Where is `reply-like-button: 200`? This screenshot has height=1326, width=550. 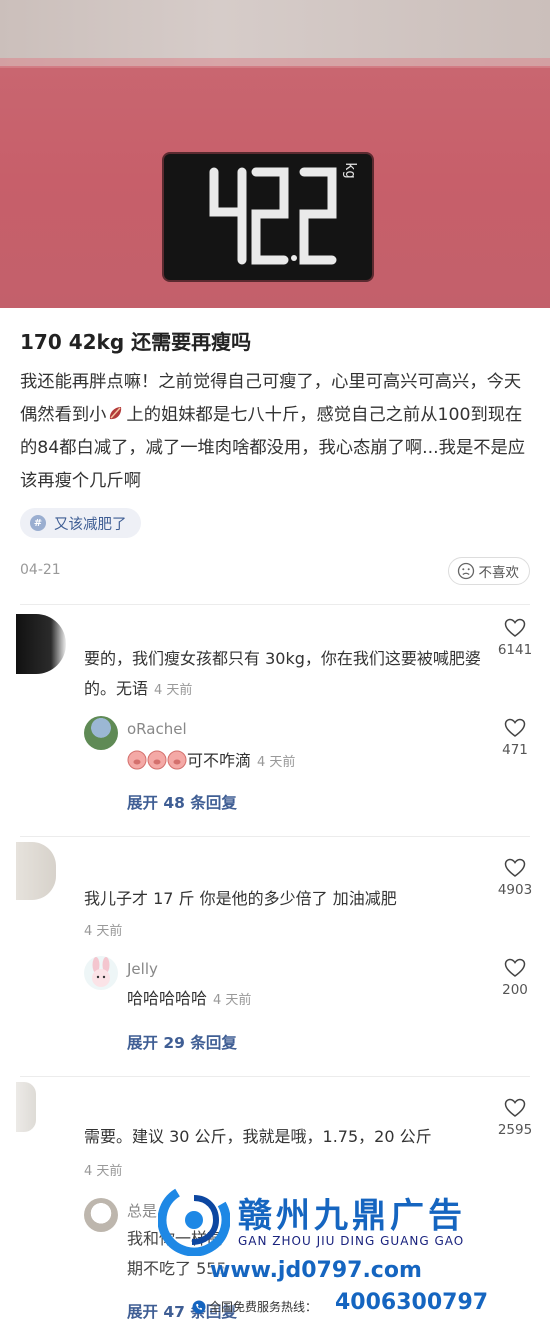
reply-like-button: 200 is located at coordinates (515, 978).